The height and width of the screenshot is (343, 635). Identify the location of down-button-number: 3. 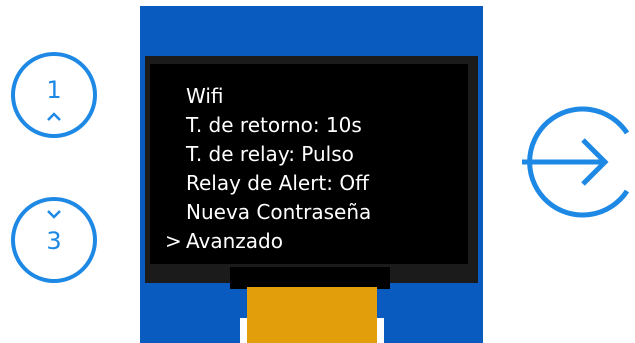
(54, 241).